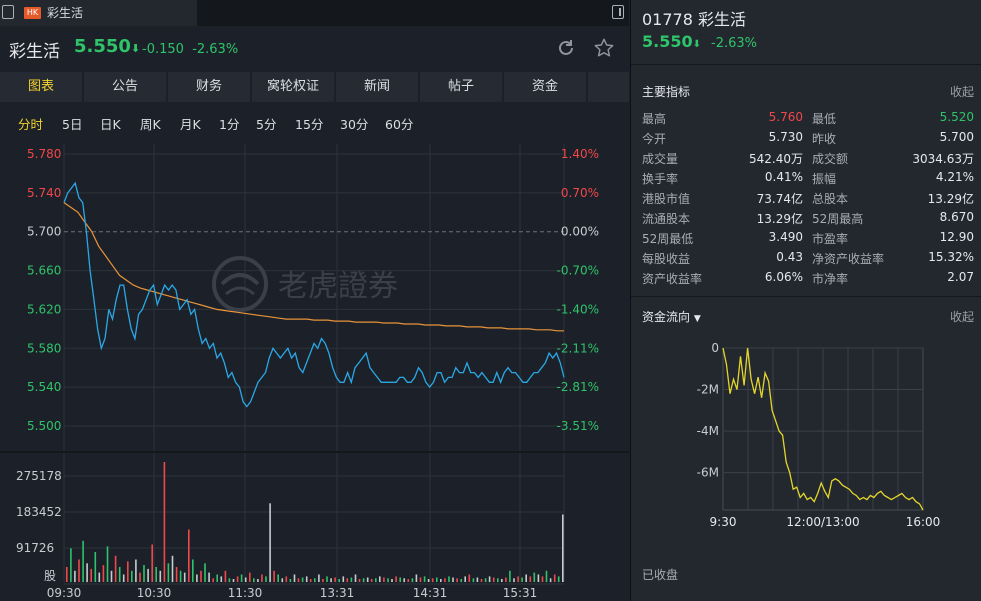  I want to click on period-3: 日K, so click(110, 123).